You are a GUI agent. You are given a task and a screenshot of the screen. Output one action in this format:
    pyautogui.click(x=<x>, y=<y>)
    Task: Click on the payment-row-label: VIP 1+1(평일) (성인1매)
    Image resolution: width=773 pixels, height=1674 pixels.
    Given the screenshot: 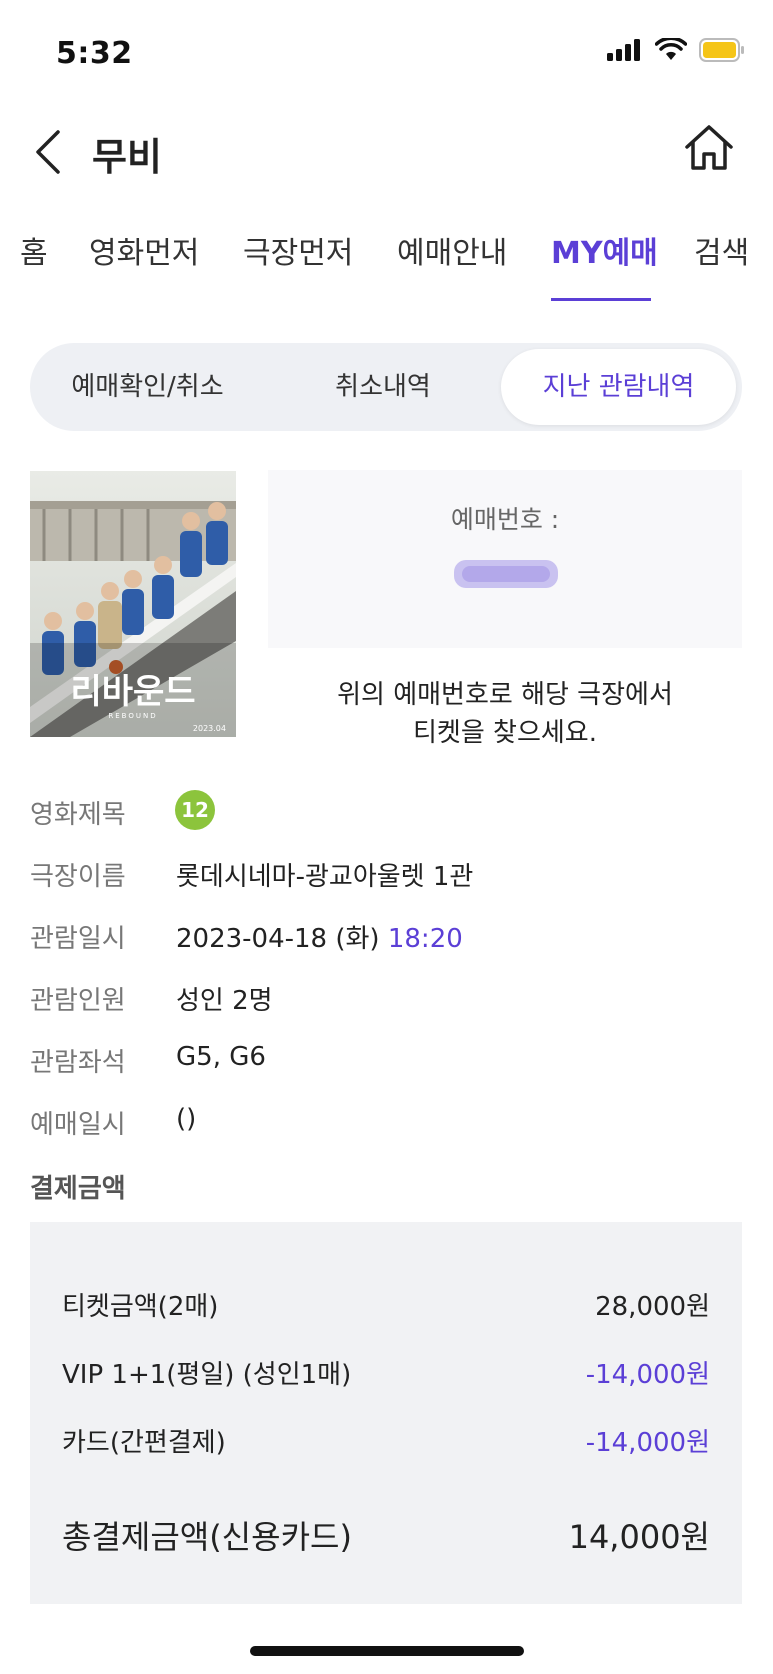 What is the action you would take?
    pyautogui.click(x=207, y=1375)
    